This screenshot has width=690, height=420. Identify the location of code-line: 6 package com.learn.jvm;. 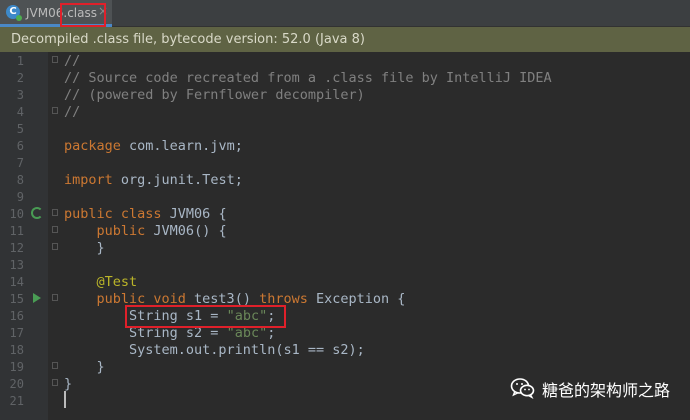
(345, 145).